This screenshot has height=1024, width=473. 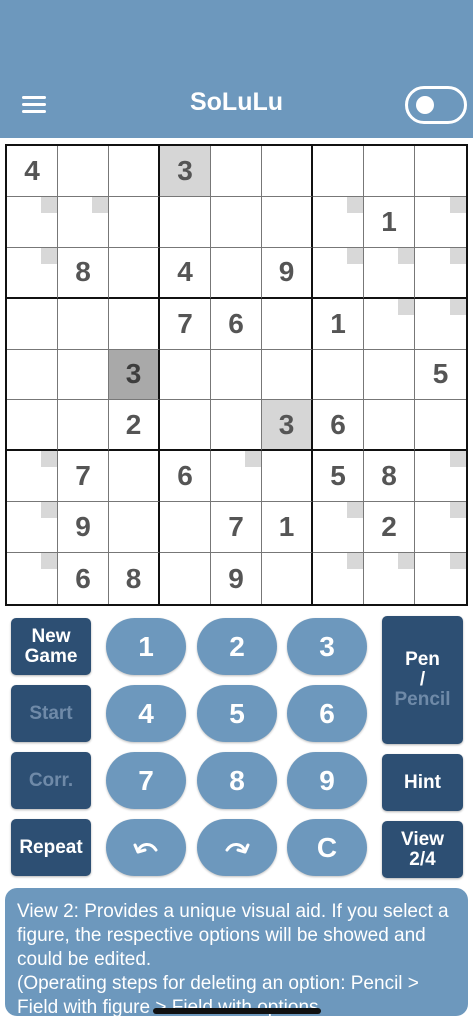 I want to click on new-game-button: New Game, so click(x=51, y=646).